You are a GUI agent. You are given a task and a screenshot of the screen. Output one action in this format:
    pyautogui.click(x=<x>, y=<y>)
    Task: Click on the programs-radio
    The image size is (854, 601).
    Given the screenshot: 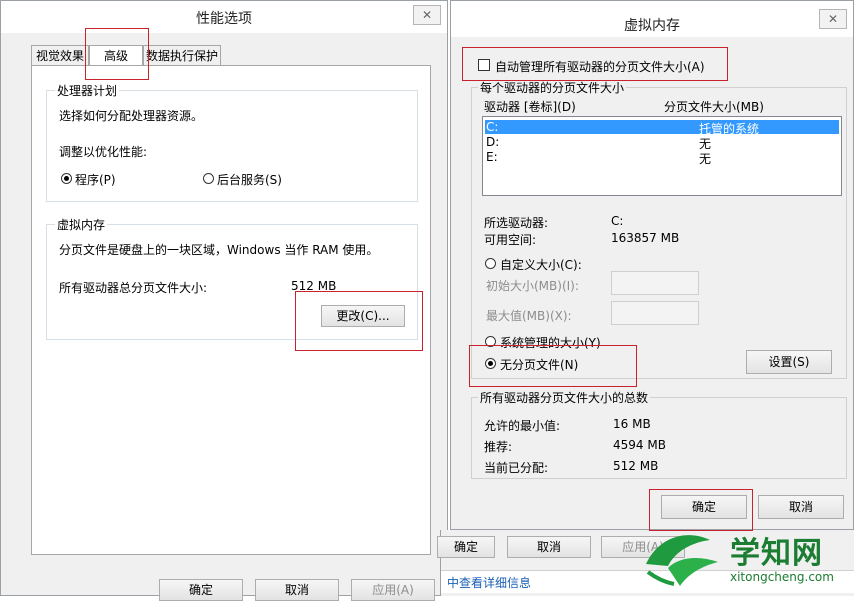 What is the action you would take?
    pyautogui.click(x=66, y=178)
    